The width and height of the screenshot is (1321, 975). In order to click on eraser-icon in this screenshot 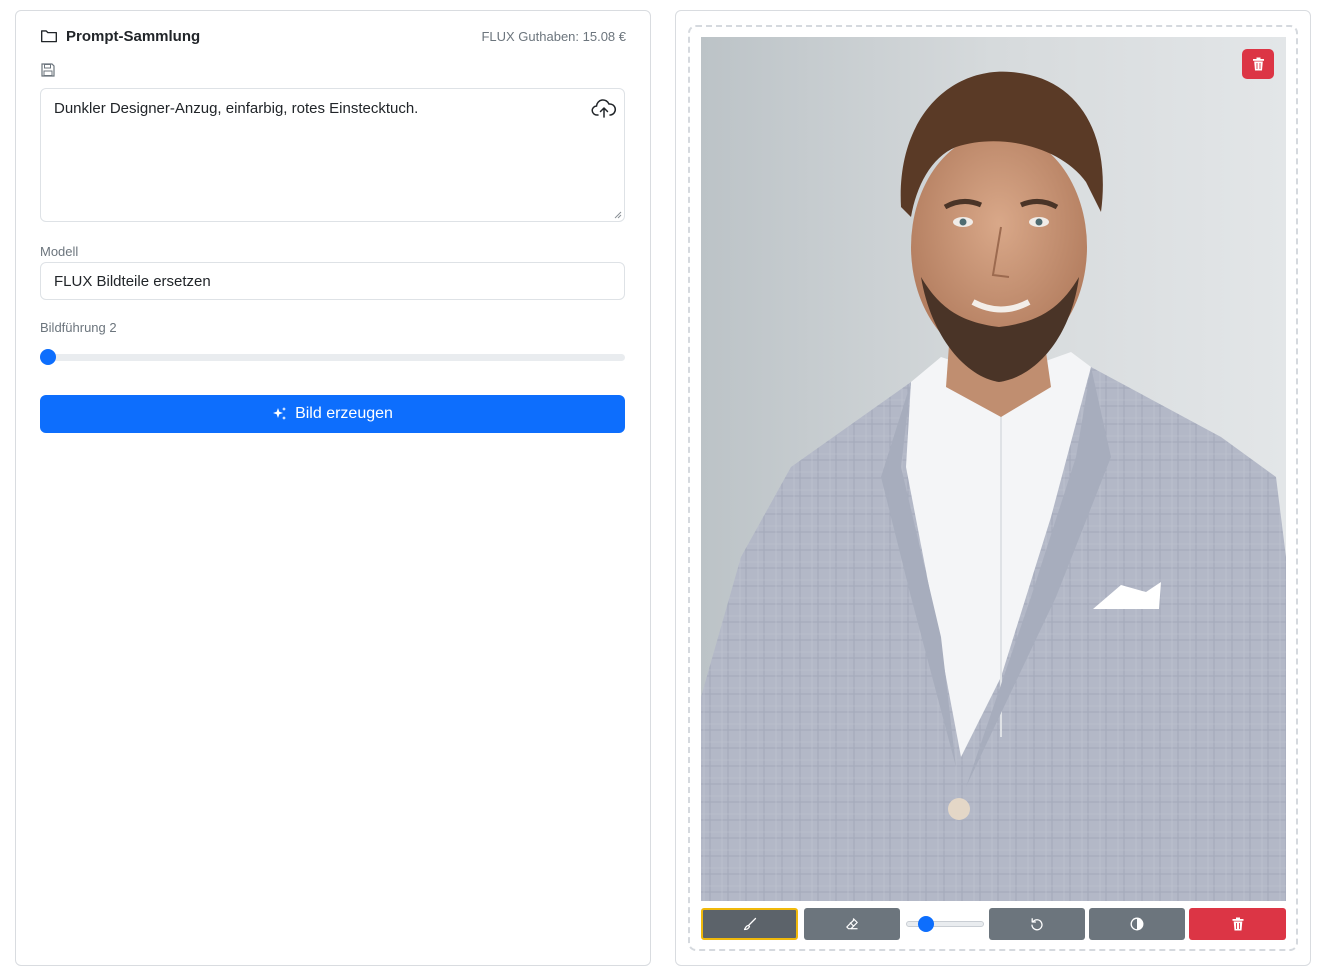, I will do `click(852, 924)`.